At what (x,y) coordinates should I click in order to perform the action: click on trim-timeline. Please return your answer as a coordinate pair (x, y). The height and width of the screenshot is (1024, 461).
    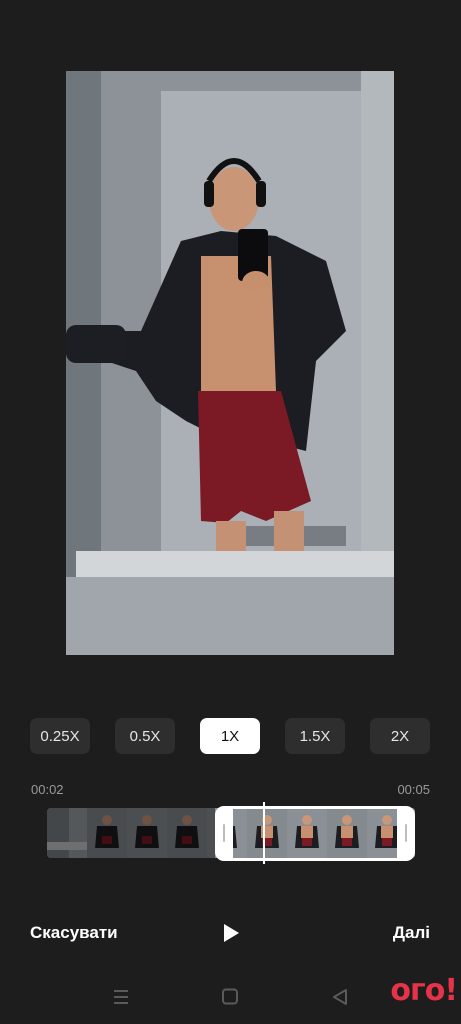
    Looking at the image, I should click on (231, 833).